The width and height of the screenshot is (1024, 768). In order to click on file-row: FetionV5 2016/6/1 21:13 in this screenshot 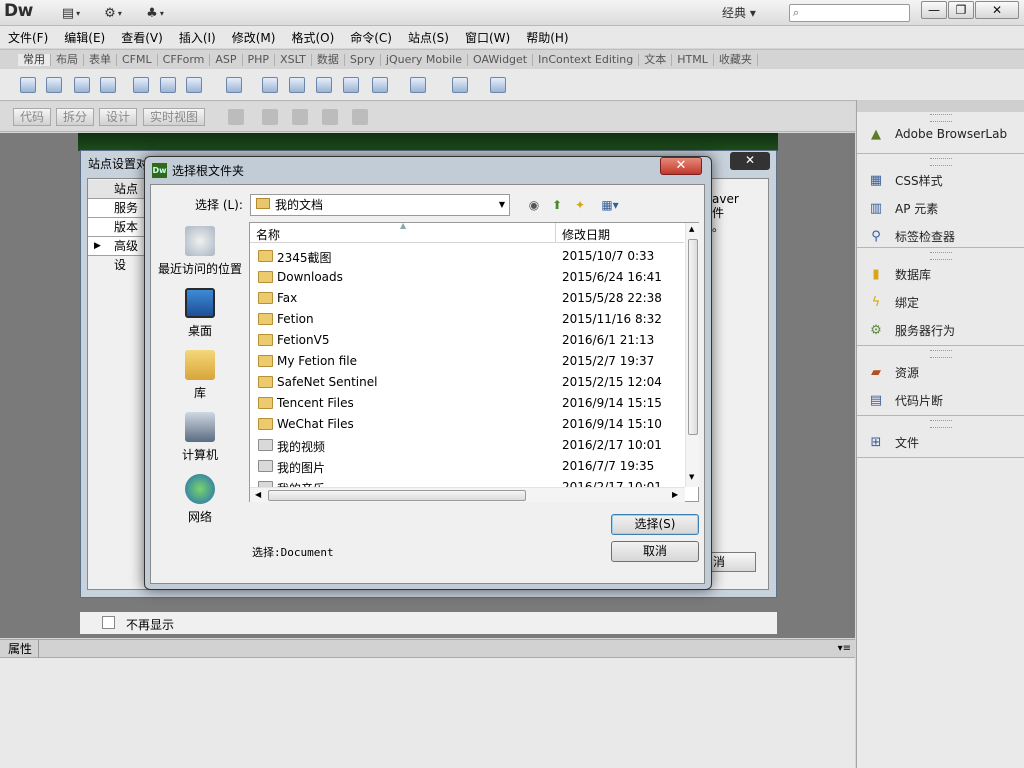, I will do `click(467, 340)`.